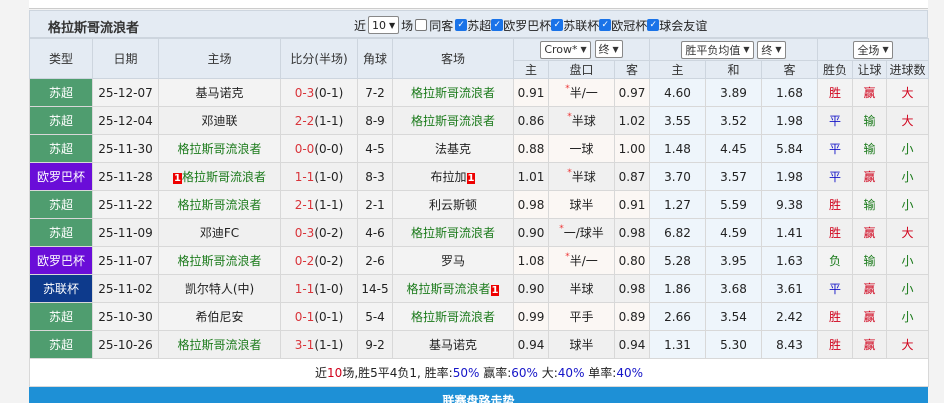 The height and width of the screenshot is (403, 944). I want to click on score: 0-0(0-0), so click(319, 148).